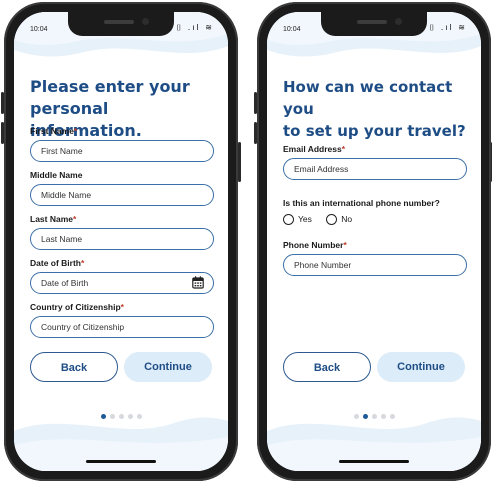 The height and width of the screenshot is (483, 492). I want to click on date-of-birth-field: Date of Birth, so click(122, 283).